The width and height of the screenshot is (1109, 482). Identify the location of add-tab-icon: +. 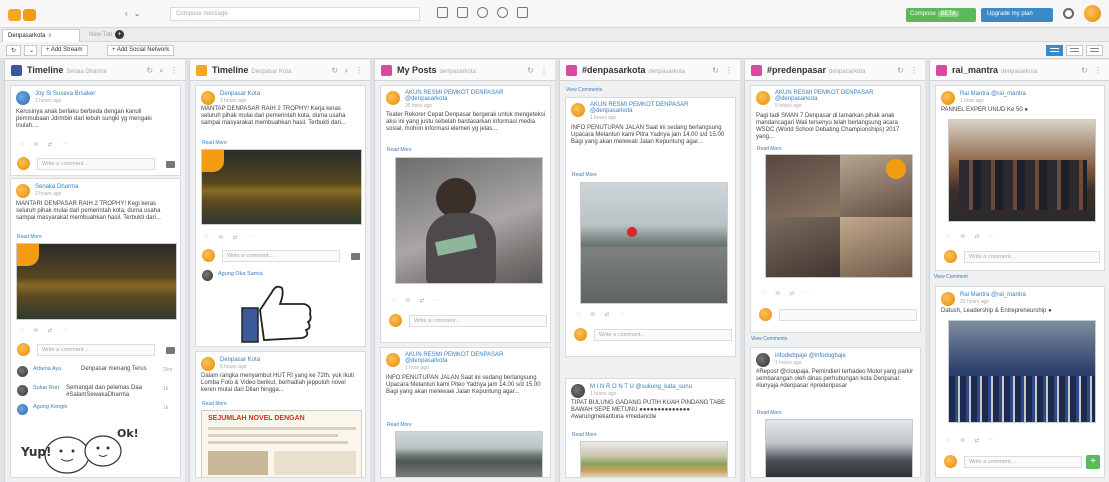
(119, 34).